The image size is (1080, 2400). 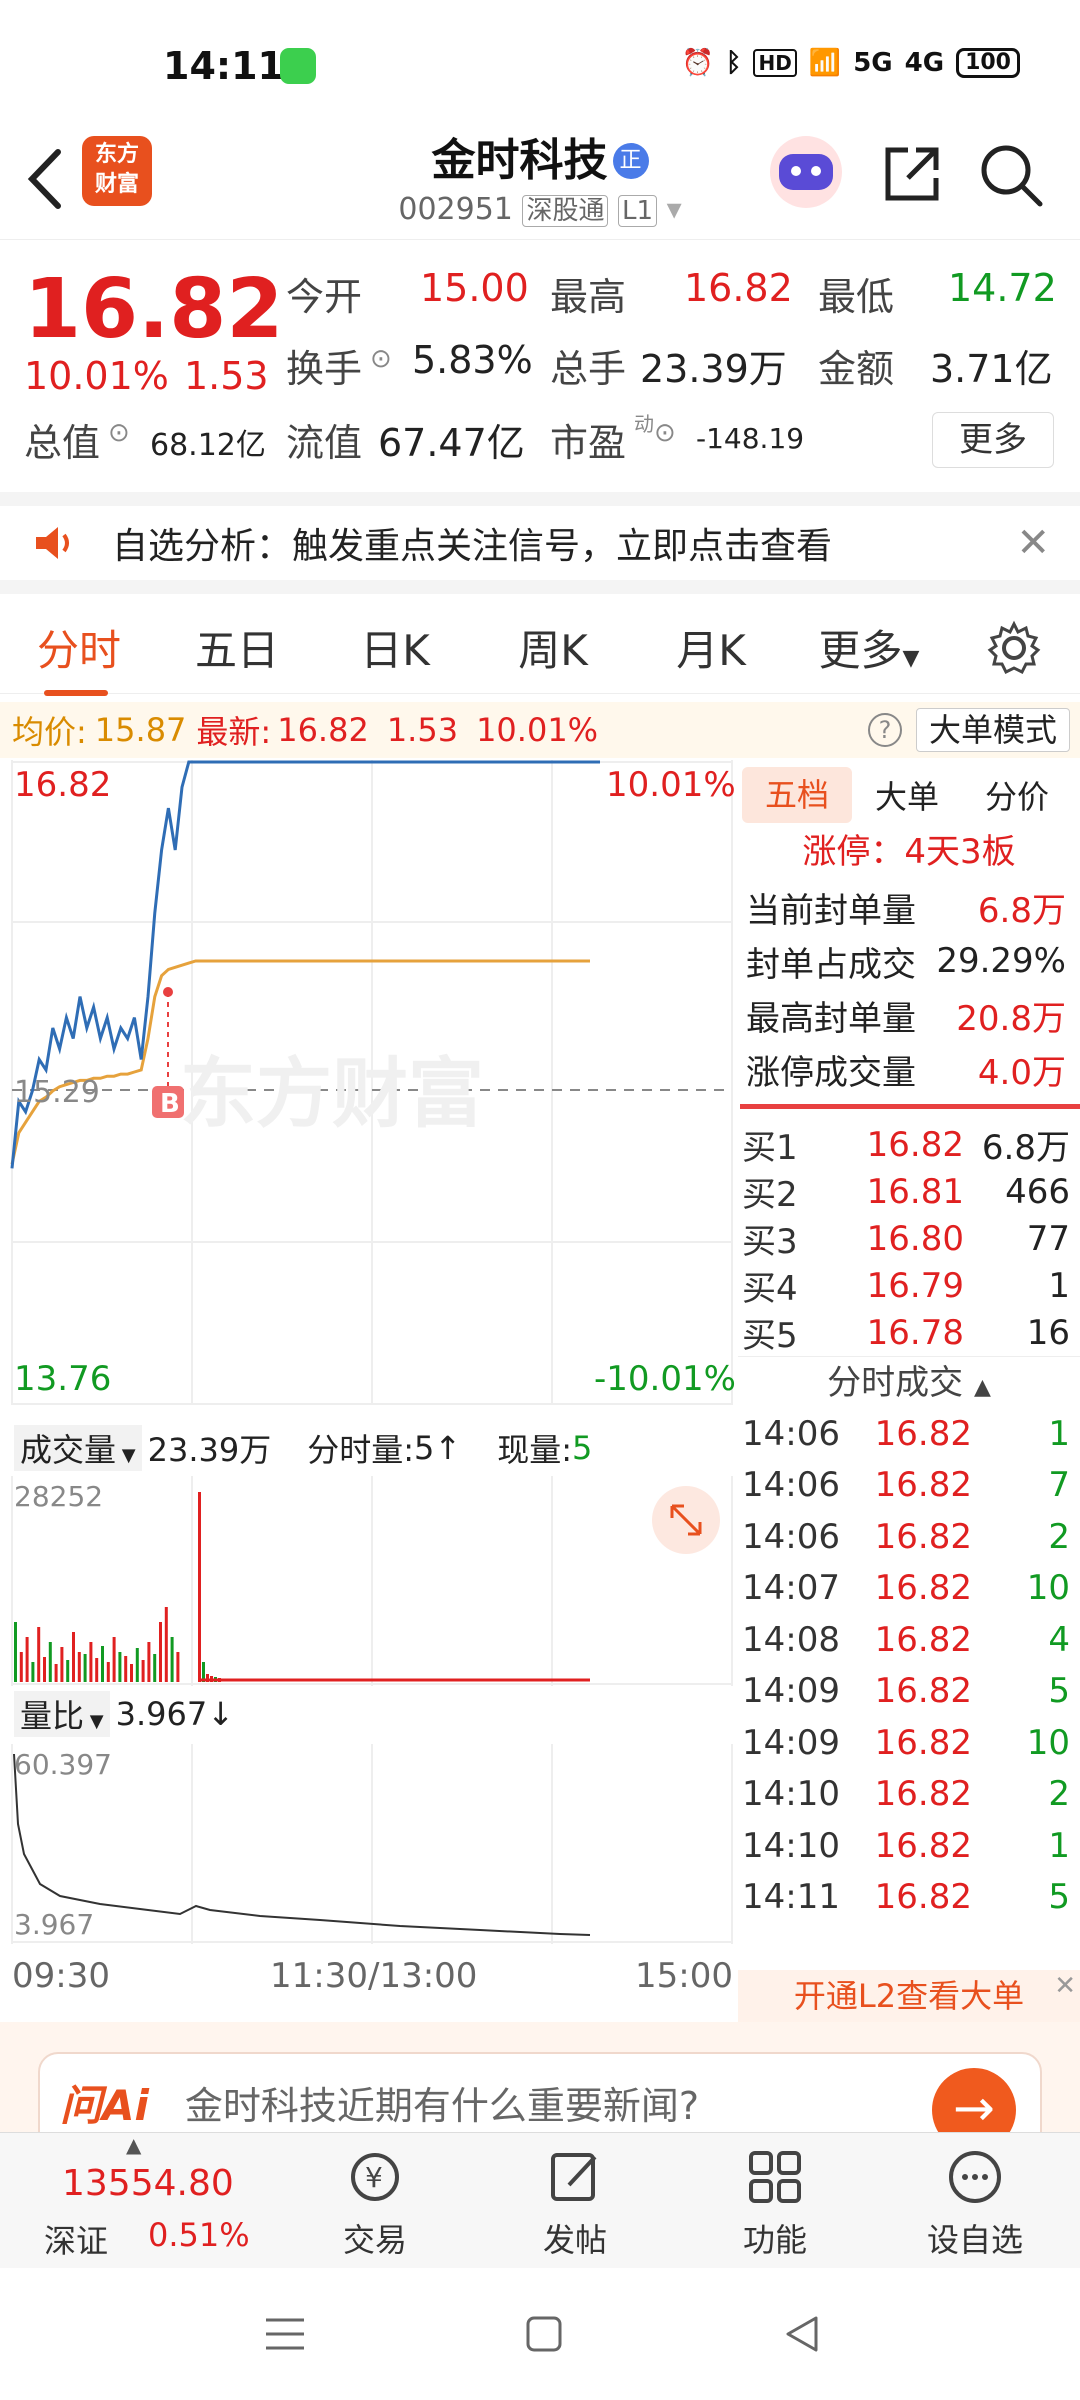 What do you see at coordinates (993, 440) in the screenshot?
I see `more-button: 更多` at bounding box center [993, 440].